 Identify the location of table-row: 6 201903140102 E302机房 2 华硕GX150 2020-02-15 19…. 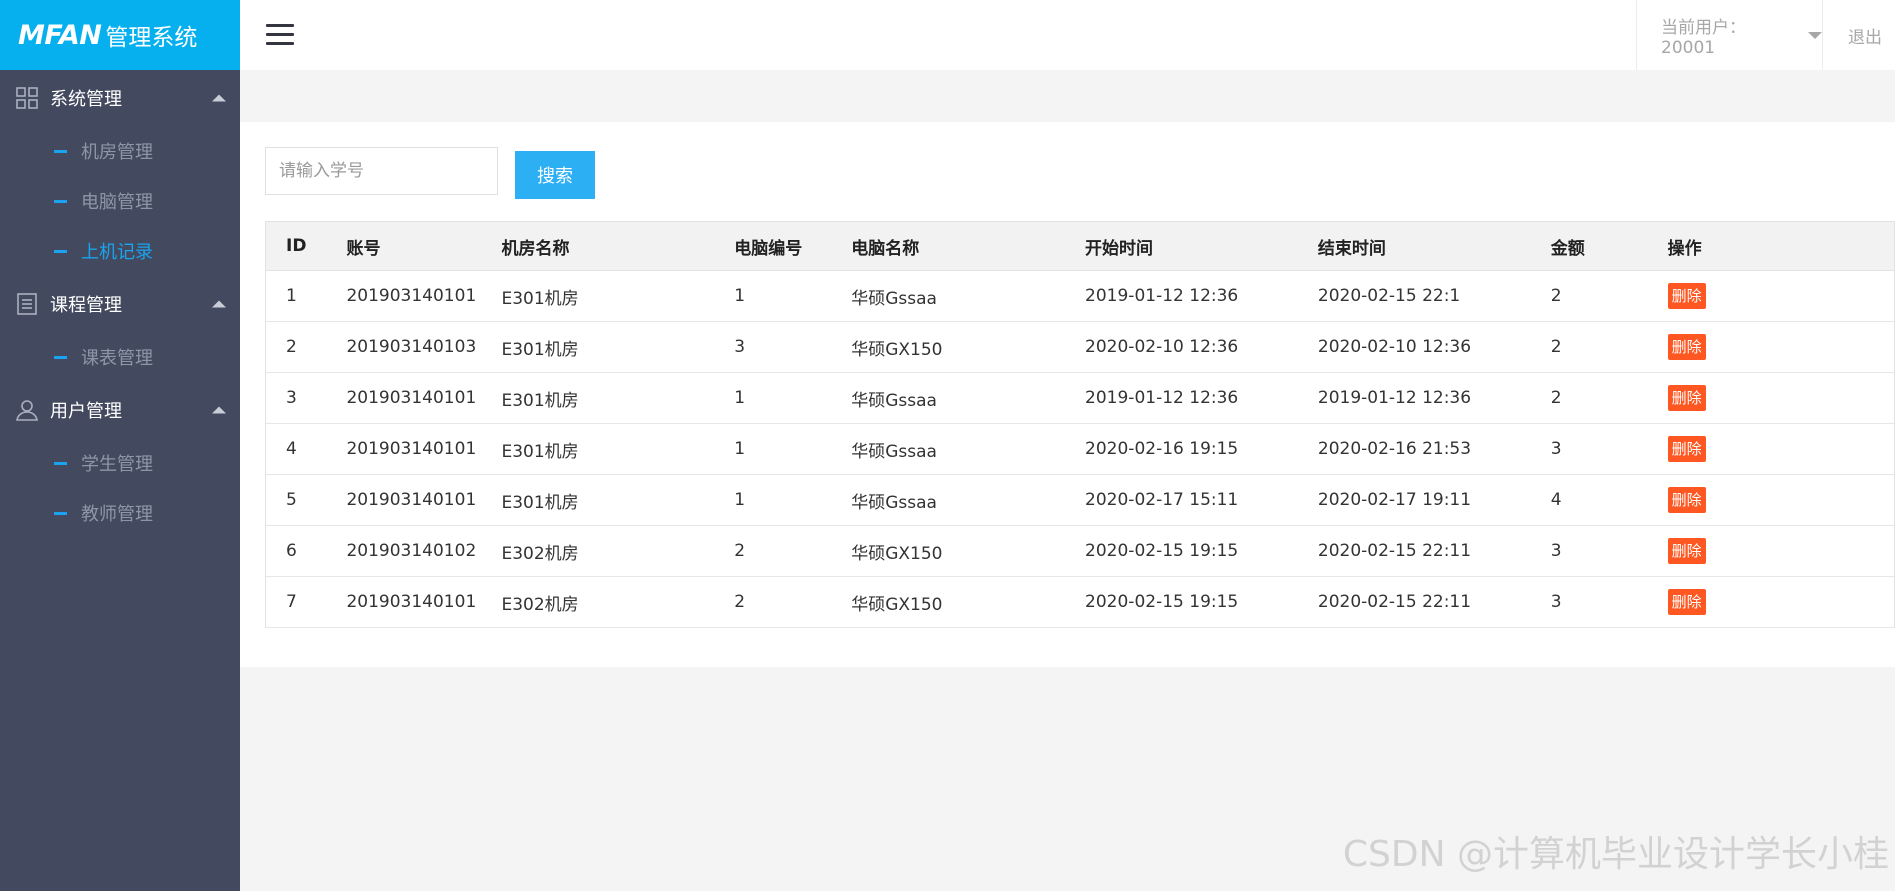
(1080, 551).